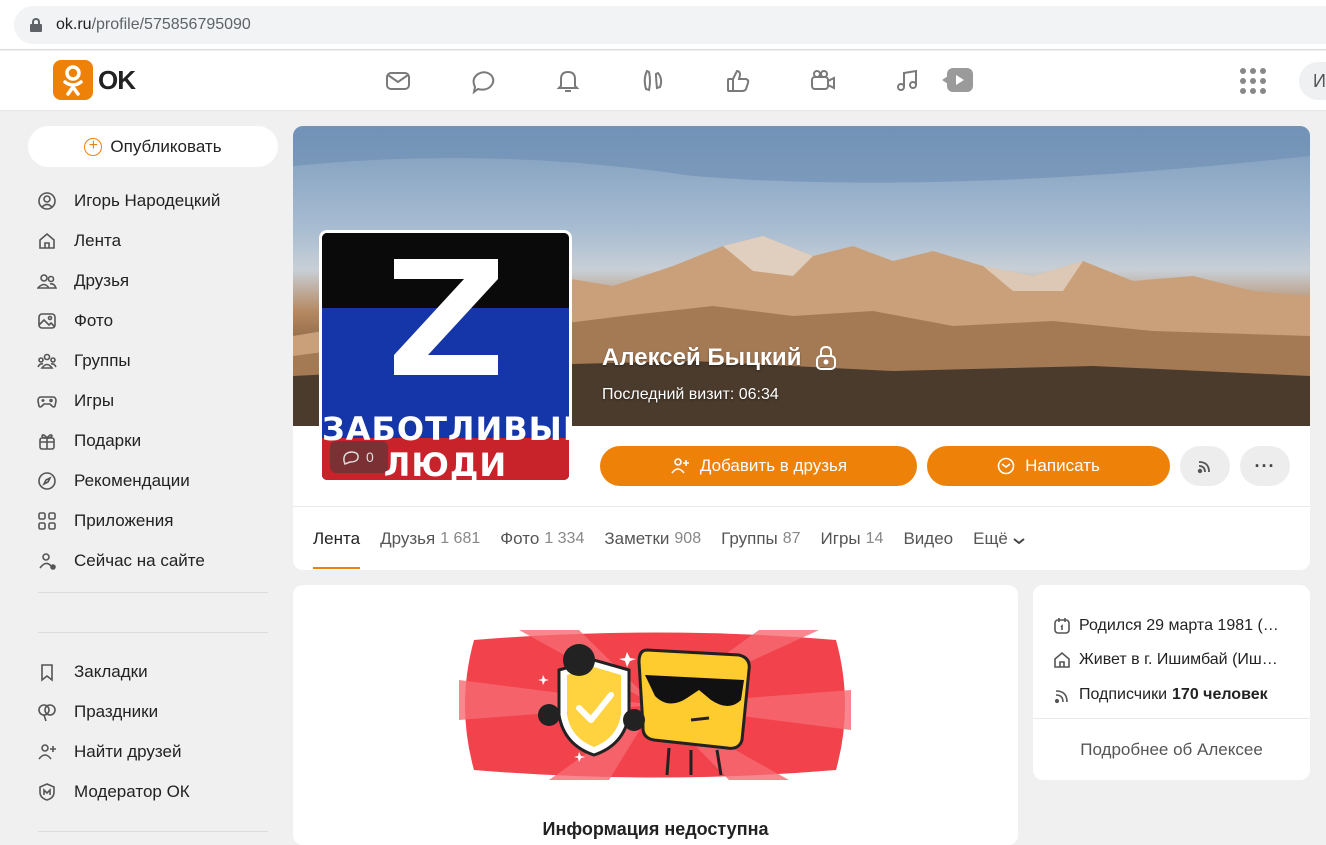 This screenshot has height=845, width=1326. What do you see at coordinates (111, 671) in the screenshot?
I see `sidebar-item-label: Закладки` at bounding box center [111, 671].